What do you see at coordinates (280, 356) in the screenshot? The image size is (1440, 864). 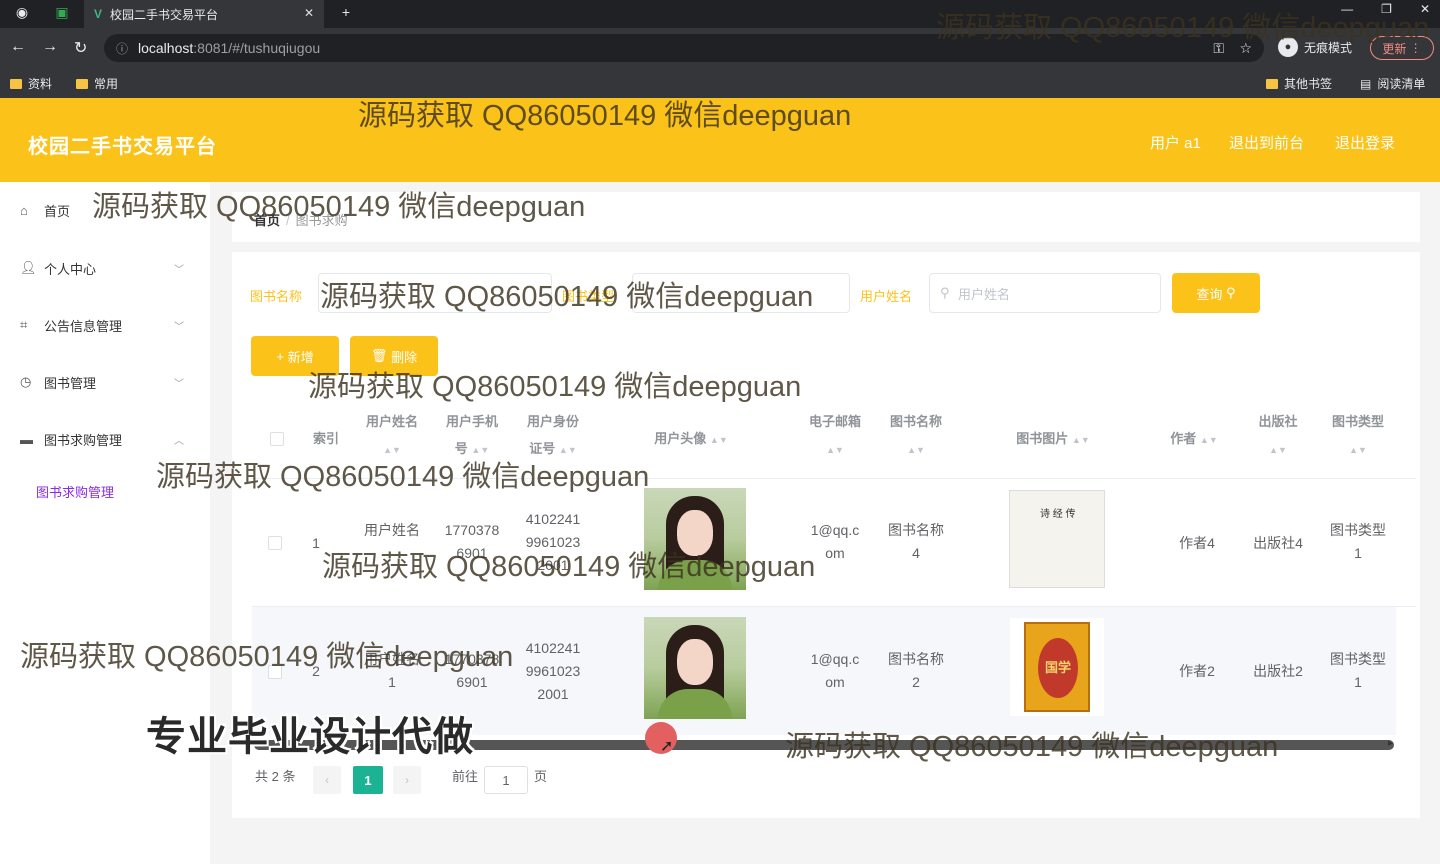 I see `plus-icon: +` at bounding box center [280, 356].